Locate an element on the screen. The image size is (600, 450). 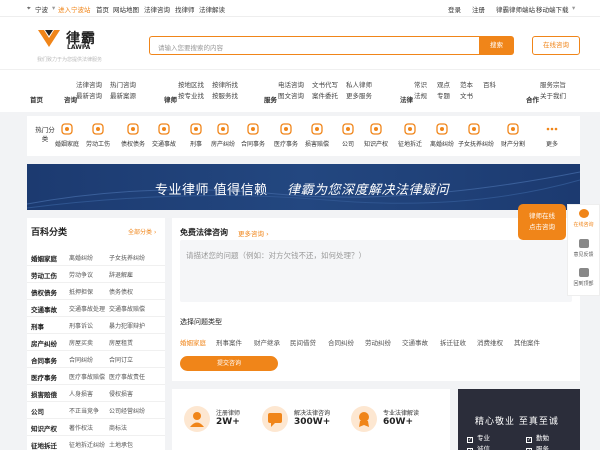
nav-item: 最新咨询 is located at coordinates (89, 95).